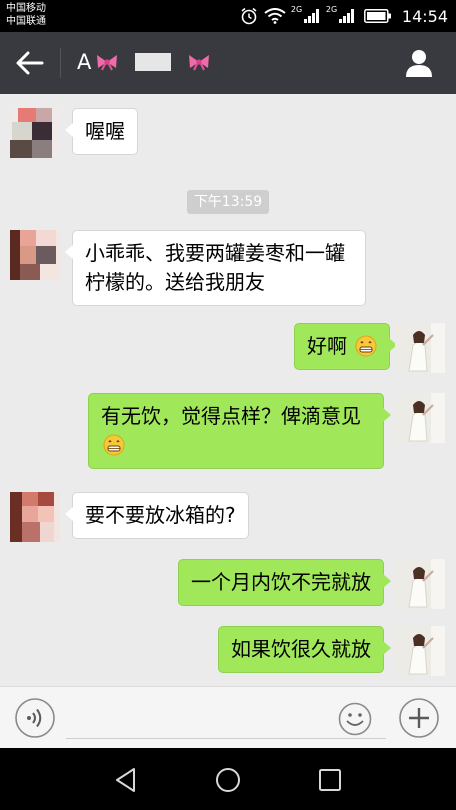  I want to click on message-text: 小乖乖、我要两罐姜枣和一罐柠檬的。送给我朋友, so click(215, 267).